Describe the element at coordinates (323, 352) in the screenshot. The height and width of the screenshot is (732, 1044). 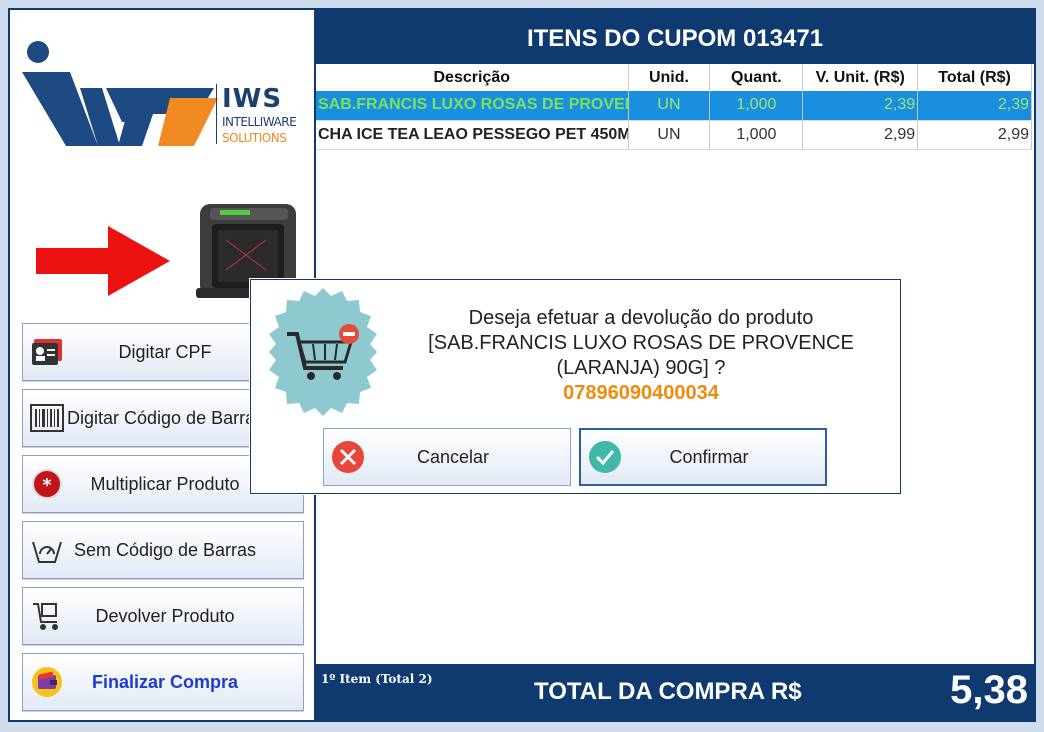
I see `cart-remove-icon` at that location.